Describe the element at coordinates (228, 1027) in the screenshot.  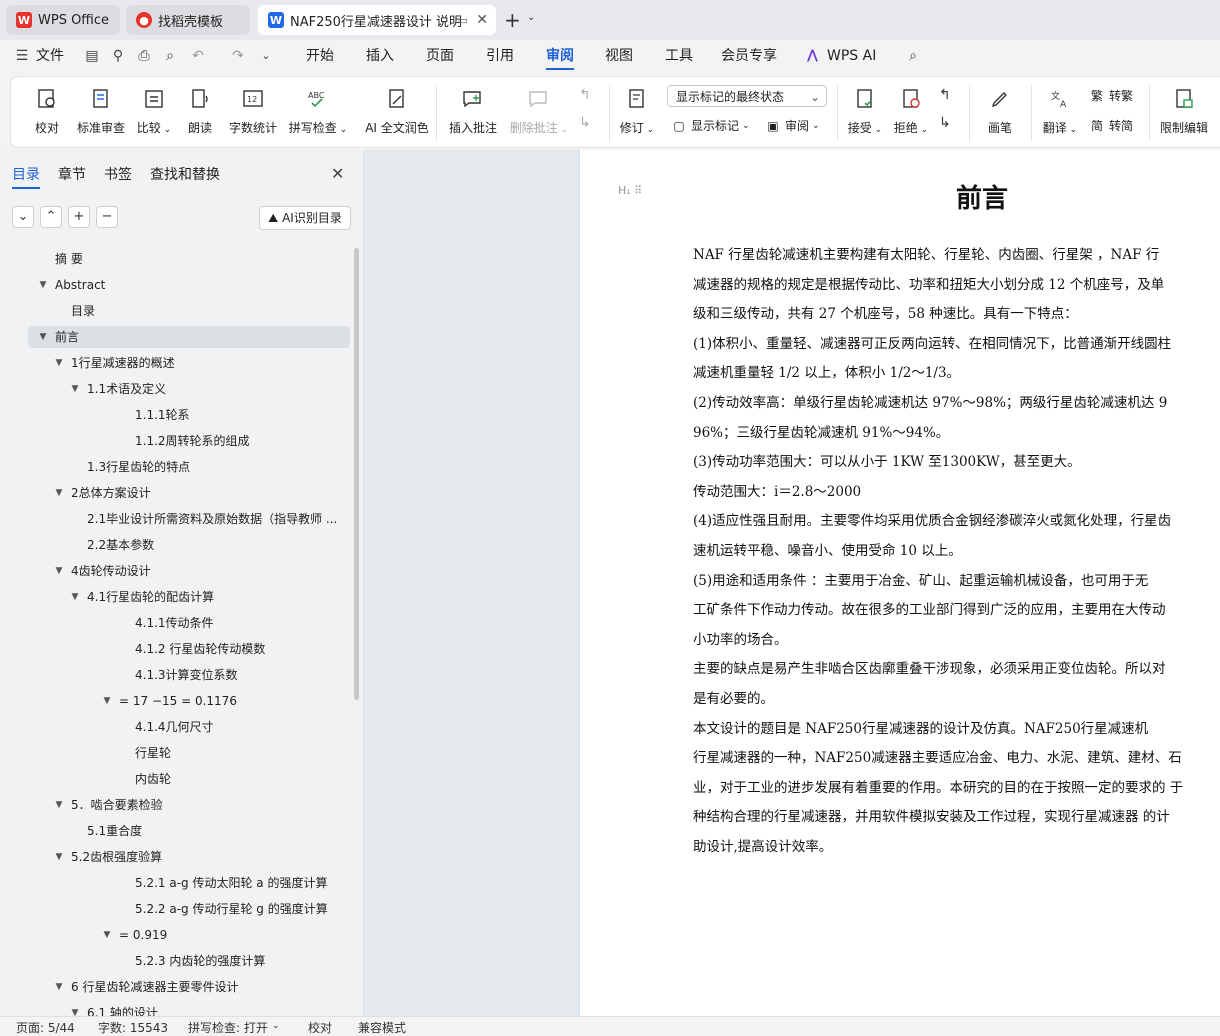
I see `spell-check-status: 拼写检查: 打开` at that location.